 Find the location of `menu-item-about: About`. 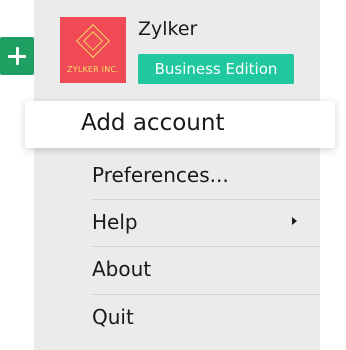

menu-item-about: About is located at coordinates (206, 268).